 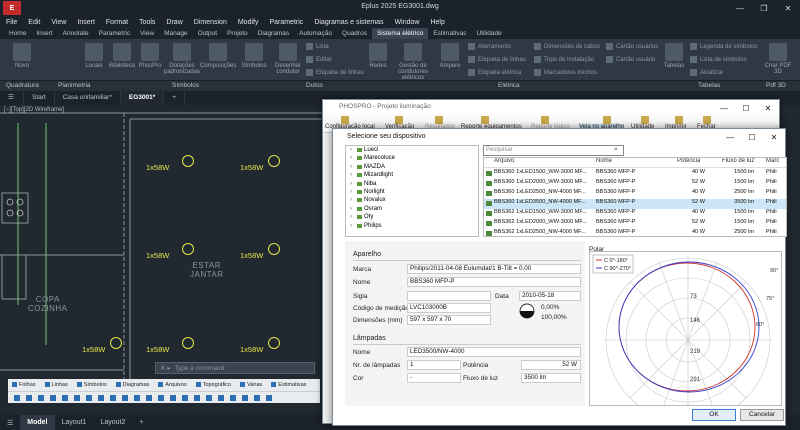 I want to click on col-fluxo: Fluxo de luz, so click(x=738, y=161).